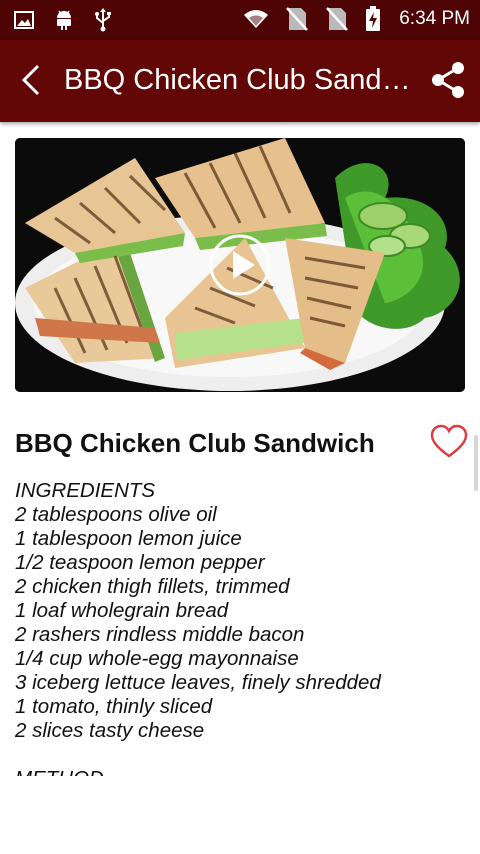 The width and height of the screenshot is (480, 854). Describe the element at coordinates (240, 265) in the screenshot. I see `play-icon` at that location.